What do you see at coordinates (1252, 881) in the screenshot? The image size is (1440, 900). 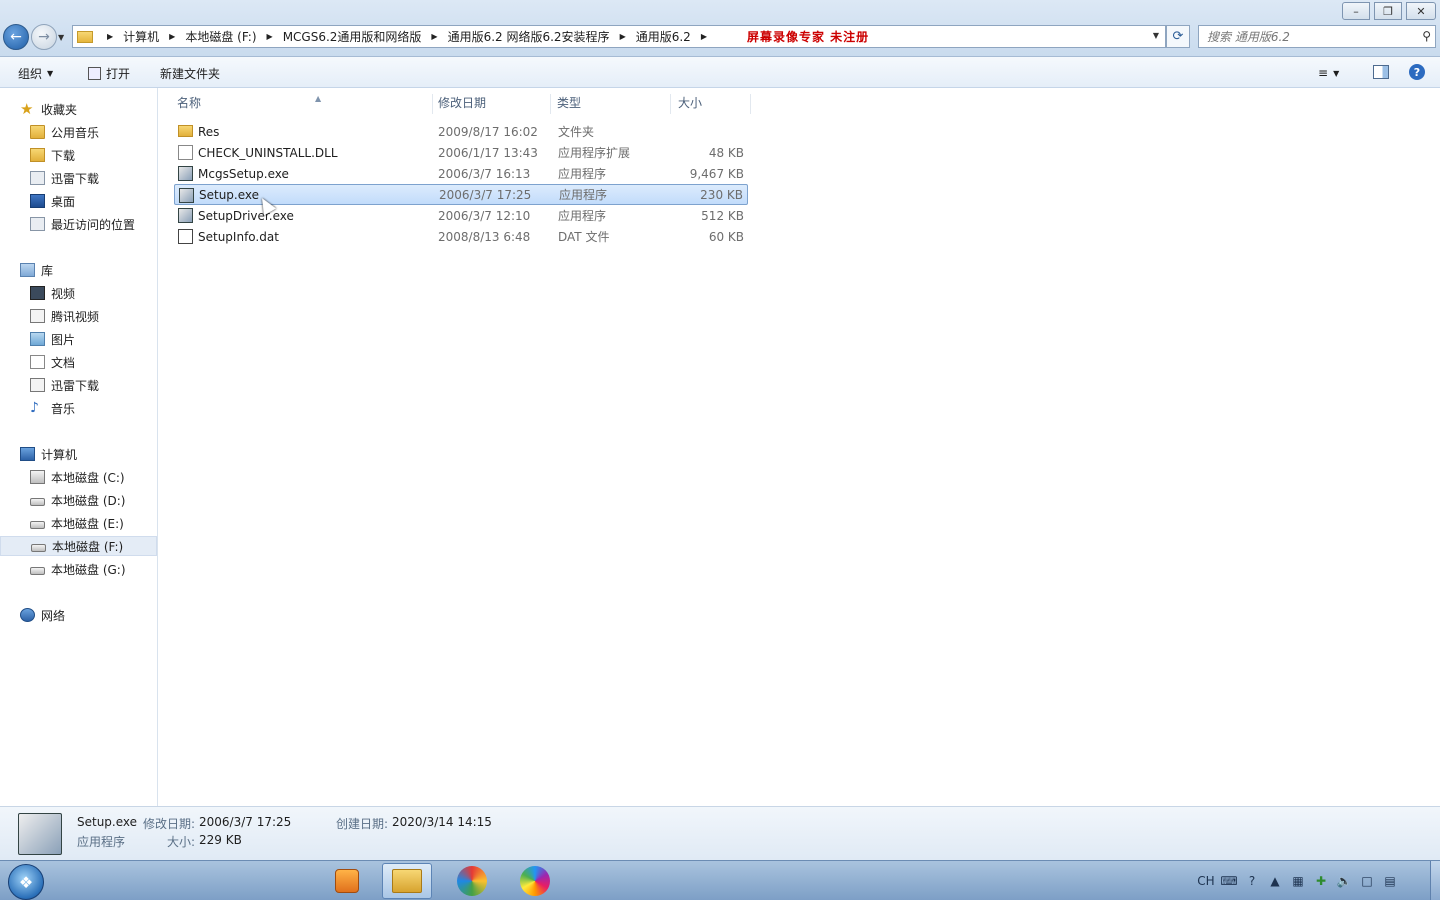 I see `help-icon: ?` at bounding box center [1252, 881].